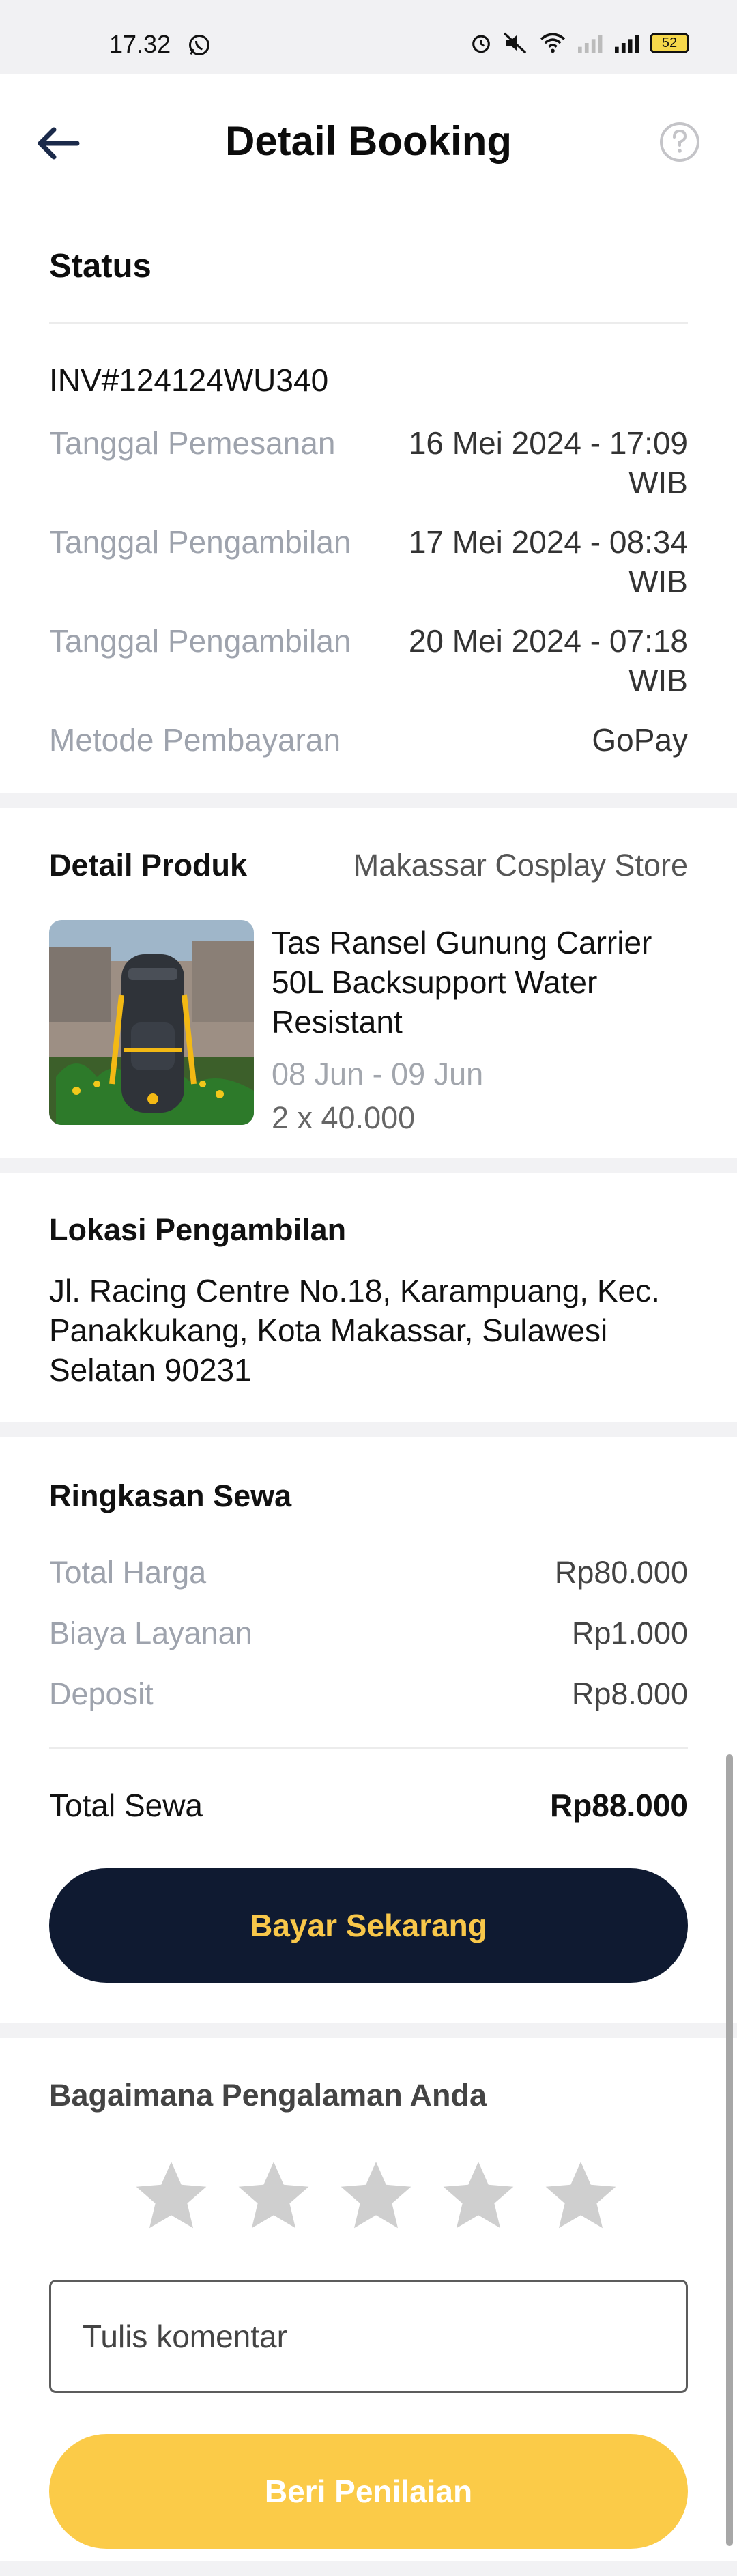 This screenshot has height=2576, width=737. Describe the element at coordinates (629, 1693) in the screenshot. I see `summary-value: Rp8.000` at that location.